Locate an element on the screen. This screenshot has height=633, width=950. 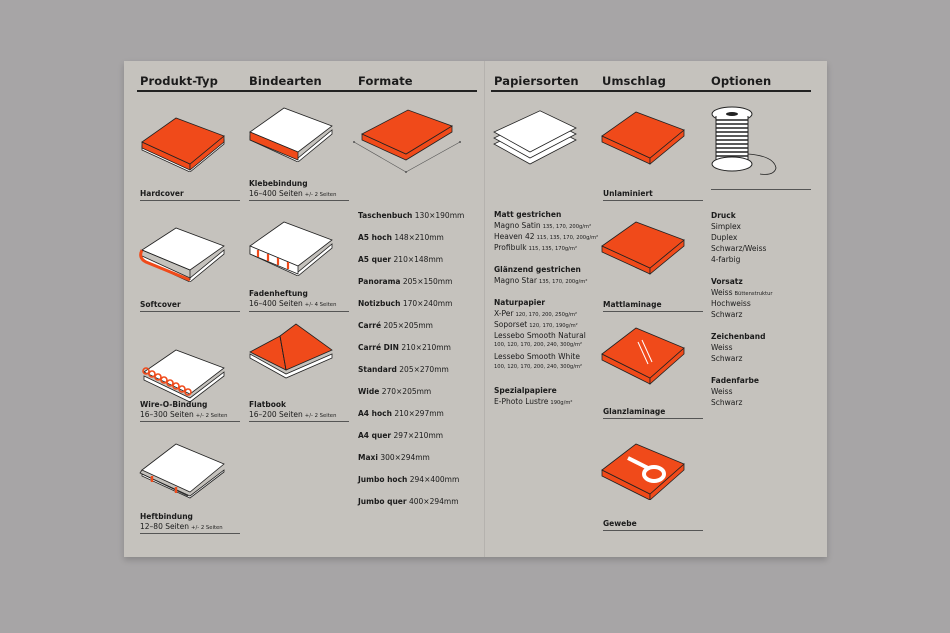
umschlag-gewebe-label: Gewebe is located at coordinates (620, 523).